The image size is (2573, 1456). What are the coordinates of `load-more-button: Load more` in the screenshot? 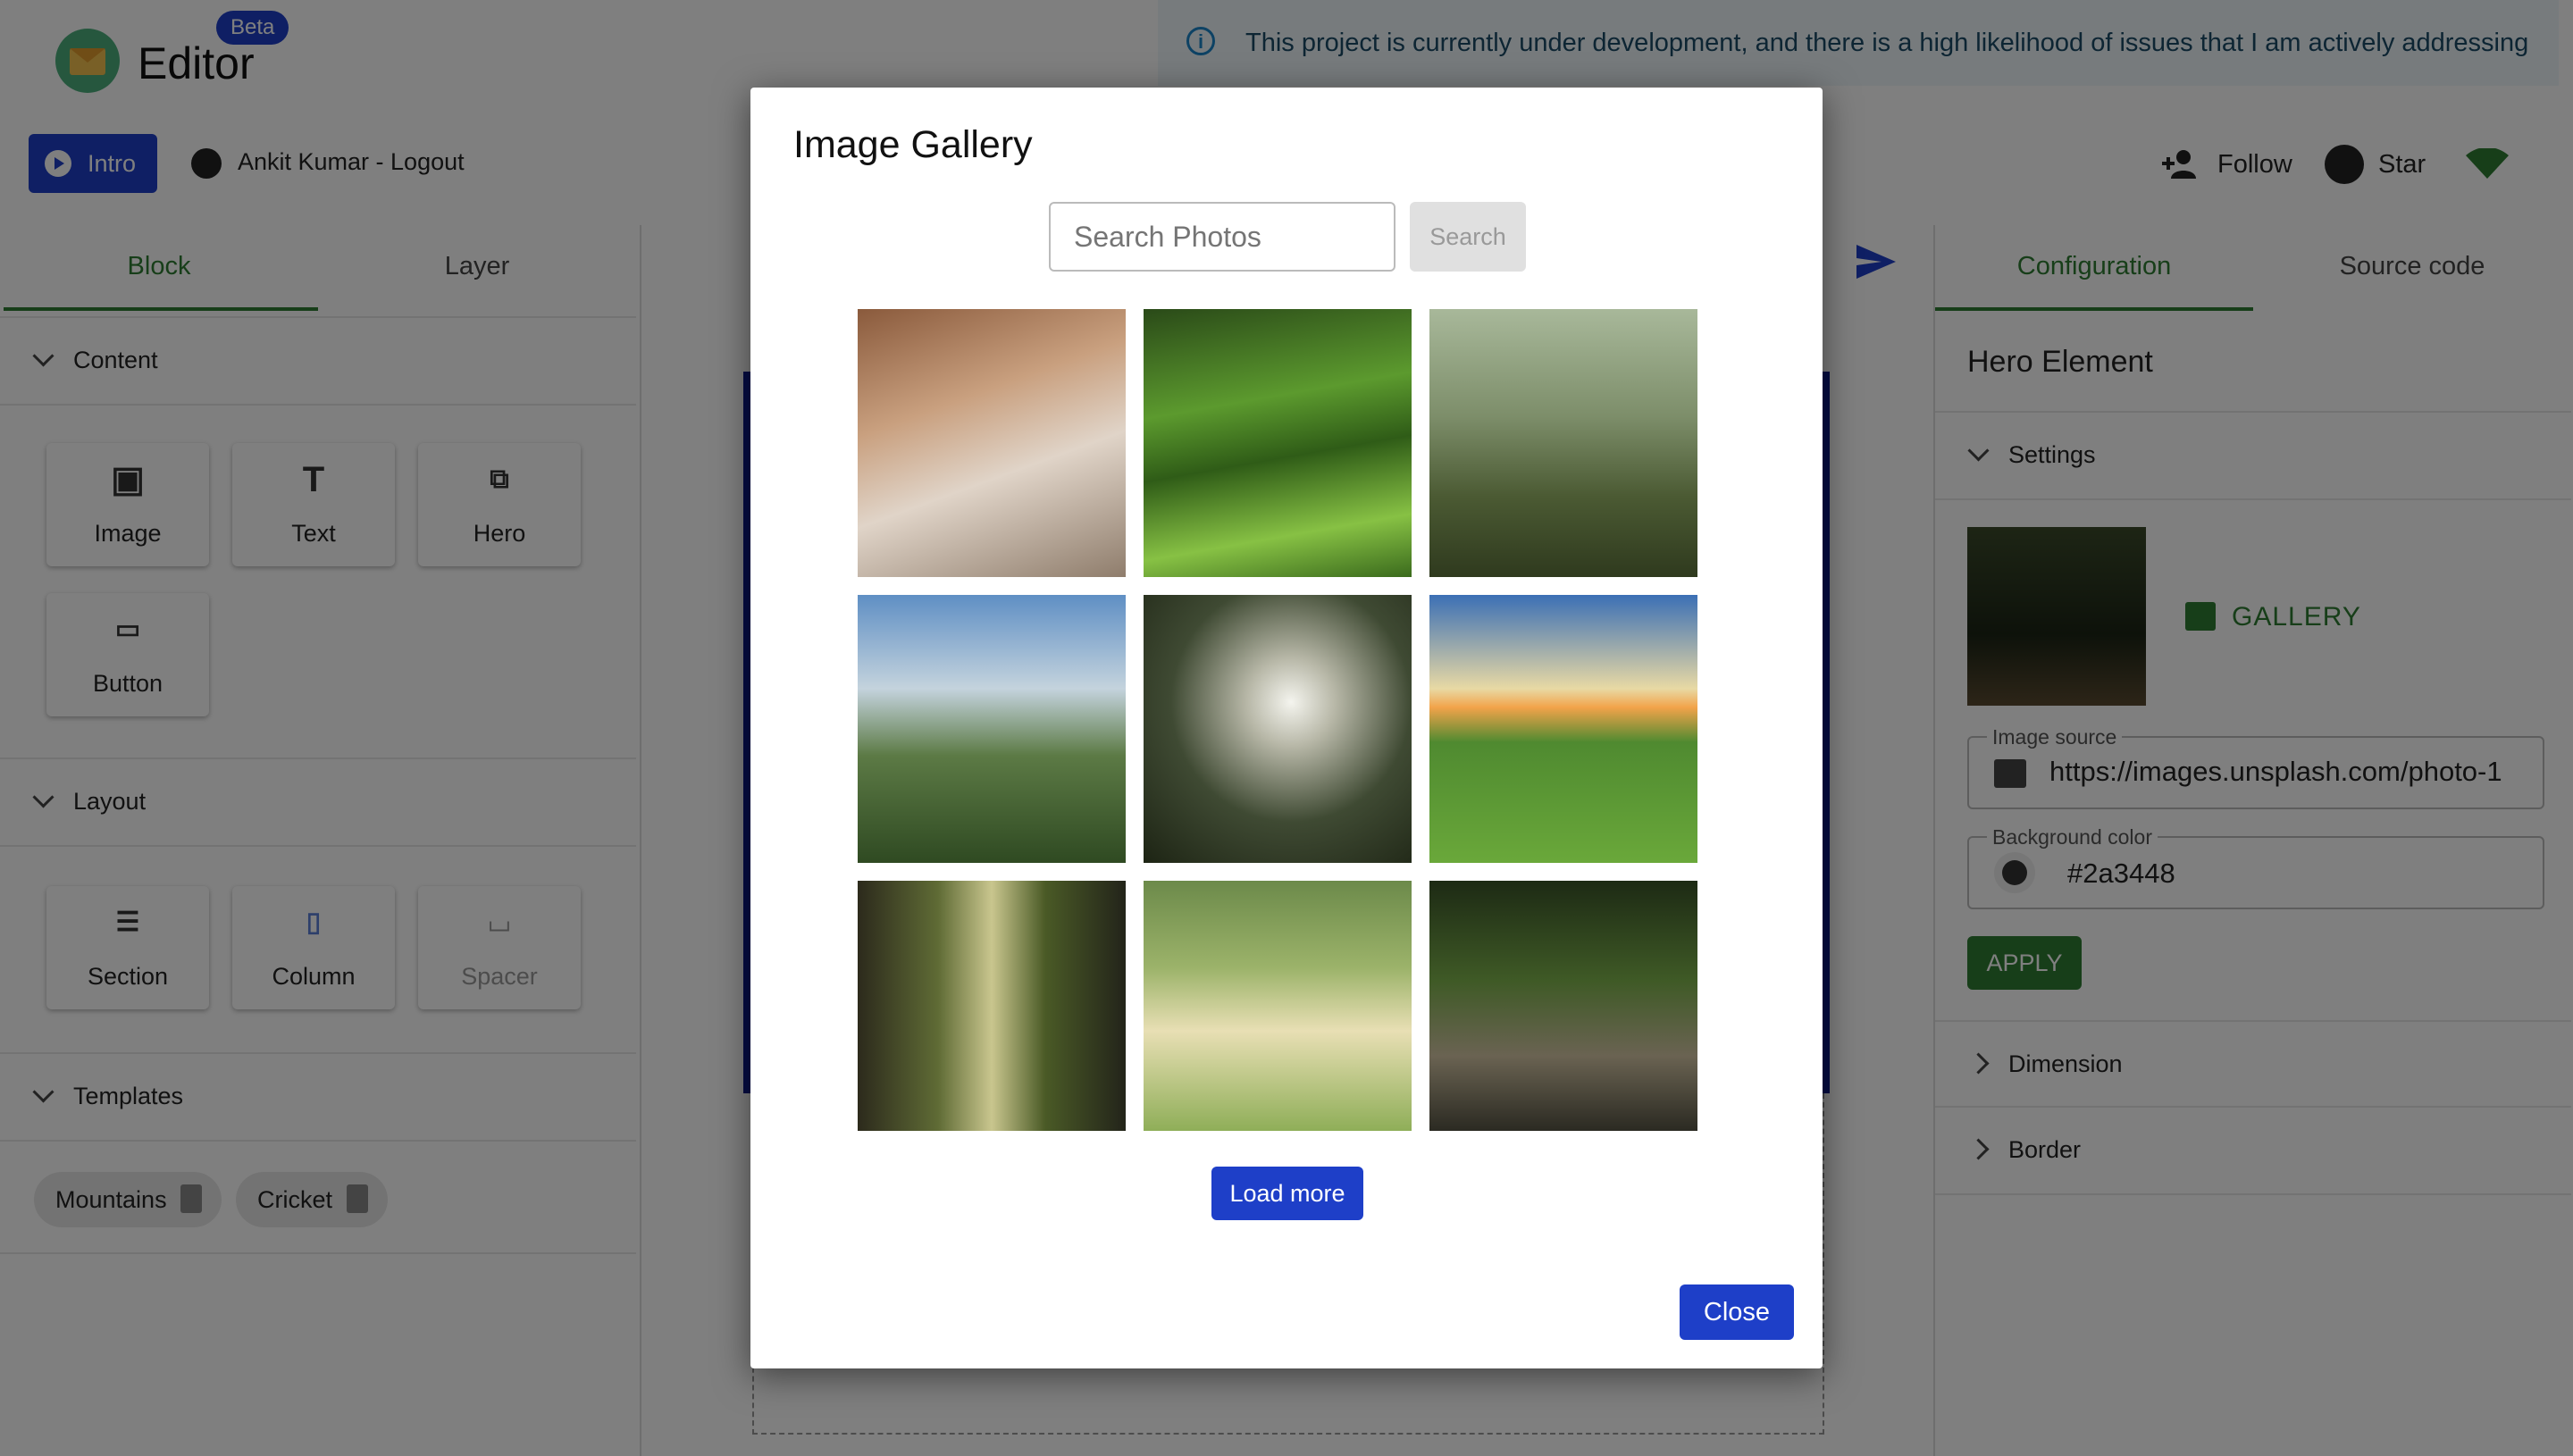 It's located at (1287, 1193).